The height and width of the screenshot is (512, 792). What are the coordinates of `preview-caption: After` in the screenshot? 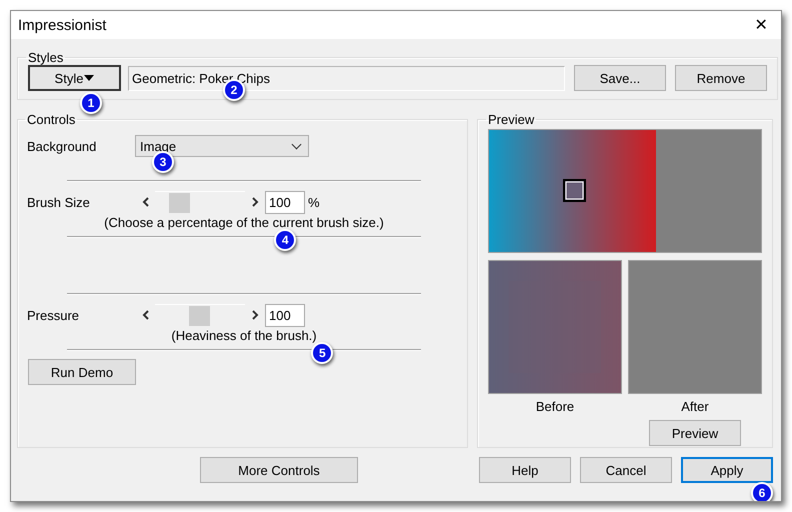 It's located at (695, 406).